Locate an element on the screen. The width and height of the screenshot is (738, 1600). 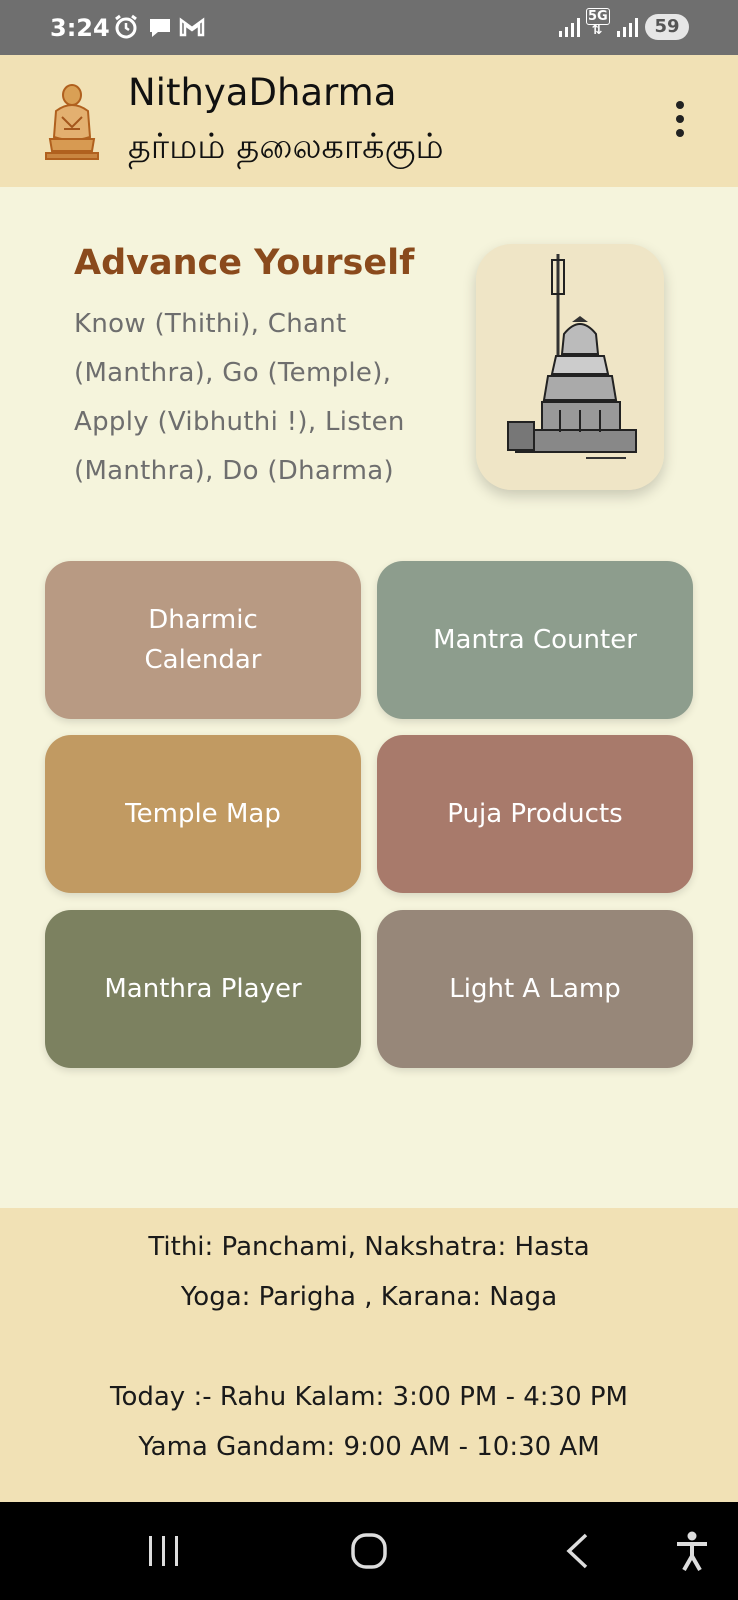
tile-label: Light A Lamp is located at coordinates (535, 989).